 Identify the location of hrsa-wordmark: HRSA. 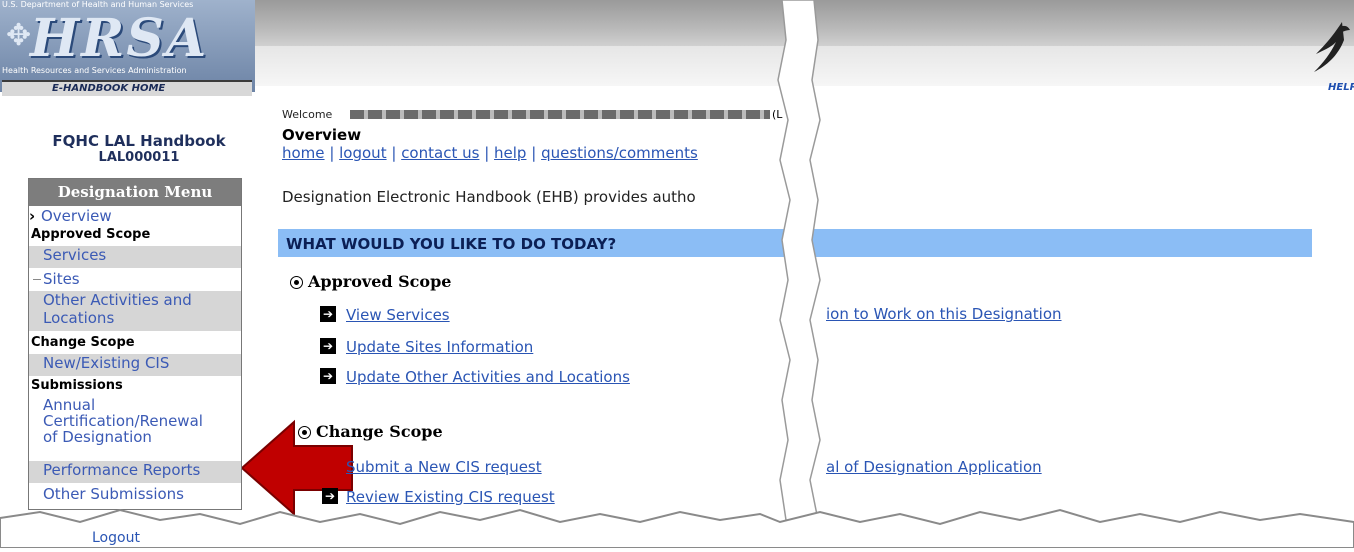
(119, 38).